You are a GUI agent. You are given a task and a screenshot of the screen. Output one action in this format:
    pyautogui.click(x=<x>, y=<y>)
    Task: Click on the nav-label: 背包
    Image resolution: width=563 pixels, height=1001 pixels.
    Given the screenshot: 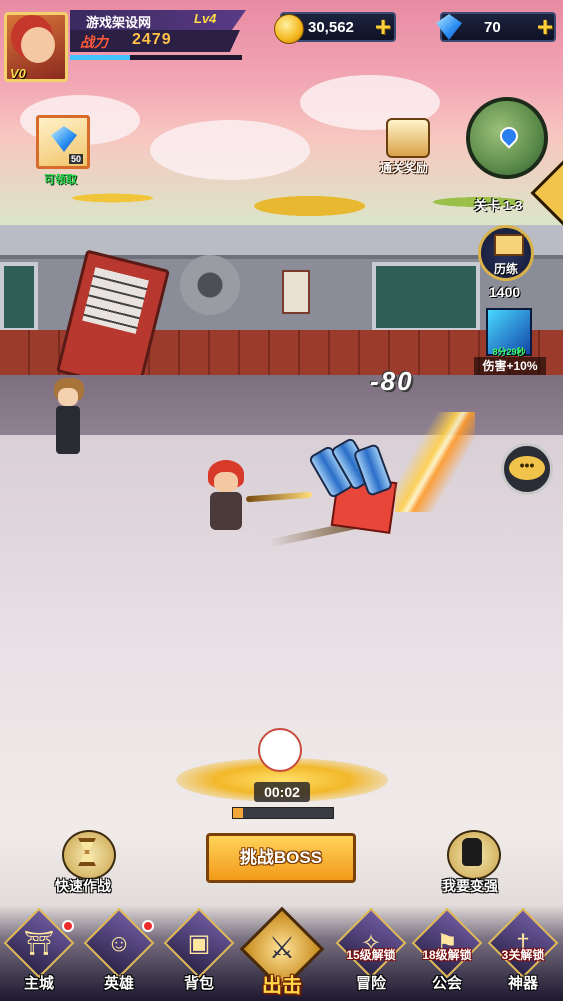 What is the action you would take?
    pyautogui.click(x=198, y=983)
    